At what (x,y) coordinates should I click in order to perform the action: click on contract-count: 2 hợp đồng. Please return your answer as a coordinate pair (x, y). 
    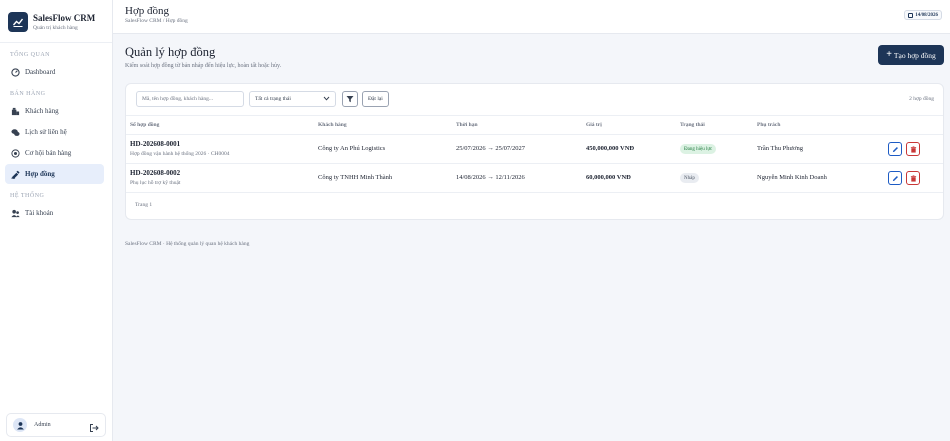
    Looking at the image, I should click on (921, 99).